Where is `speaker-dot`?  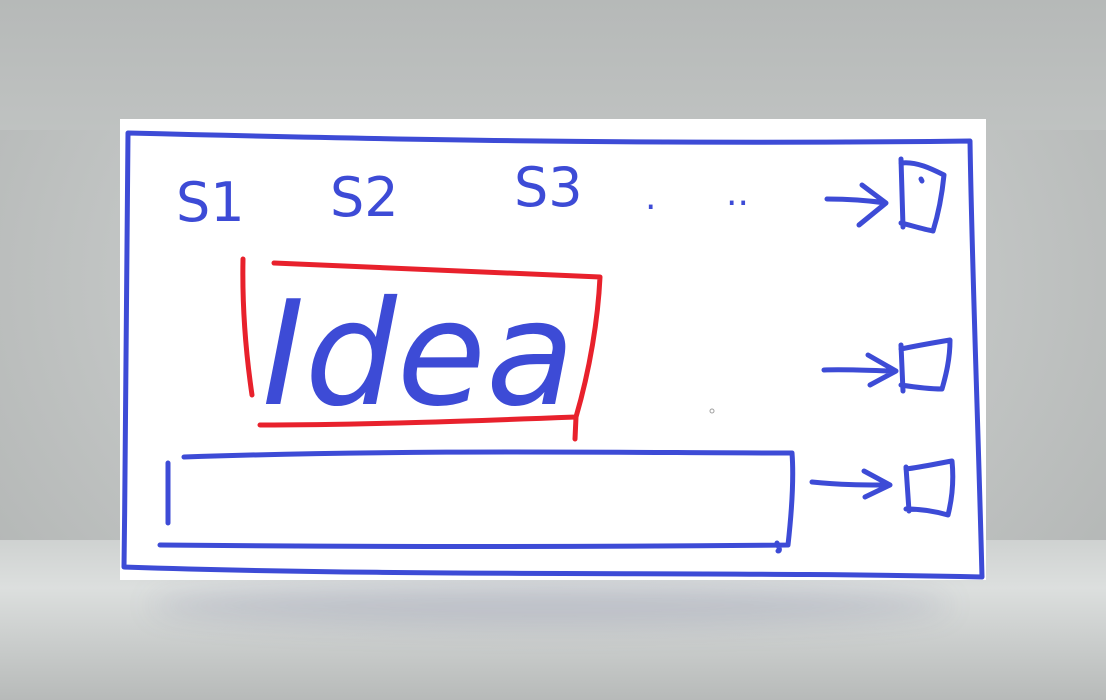
speaker-dot is located at coordinates (921, 180).